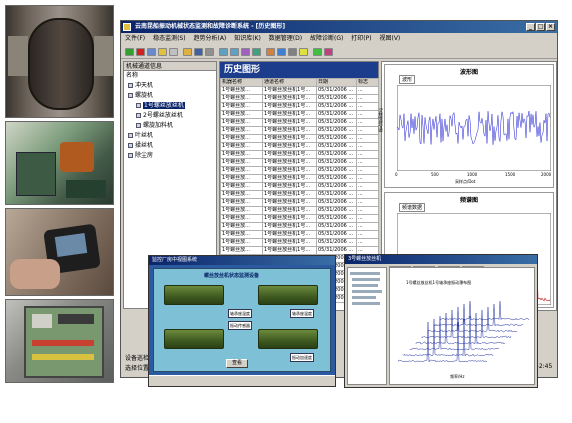 The height and width of the screenshot is (423, 572). I want to click on trend-icon, so click(270, 52).